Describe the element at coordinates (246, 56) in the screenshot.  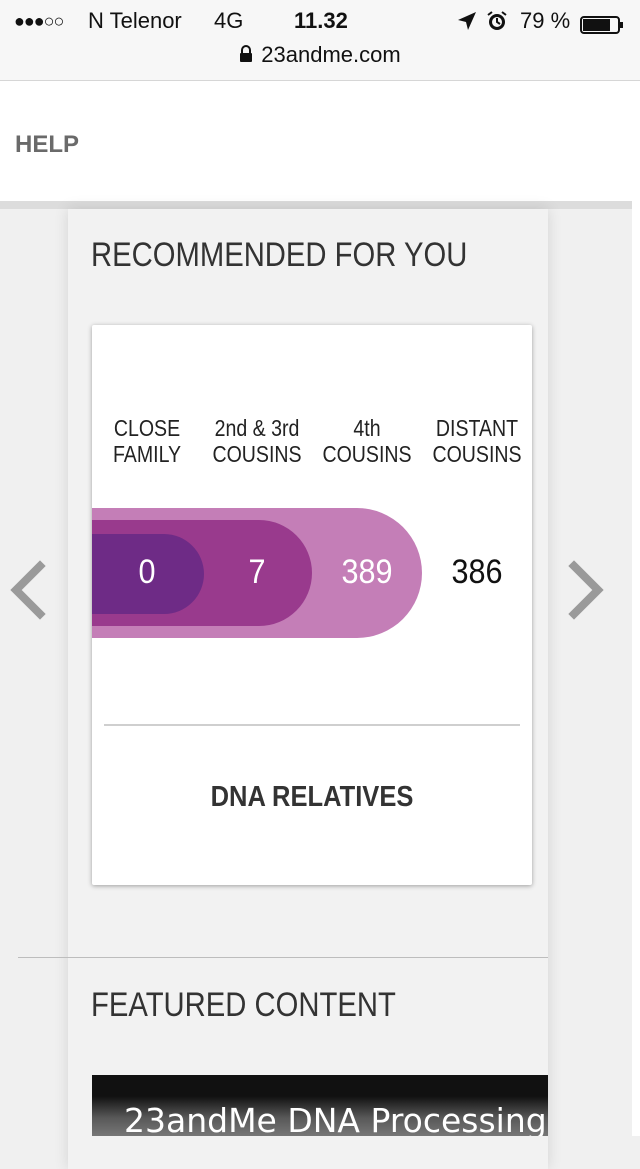
I see `lock-icon` at that location.